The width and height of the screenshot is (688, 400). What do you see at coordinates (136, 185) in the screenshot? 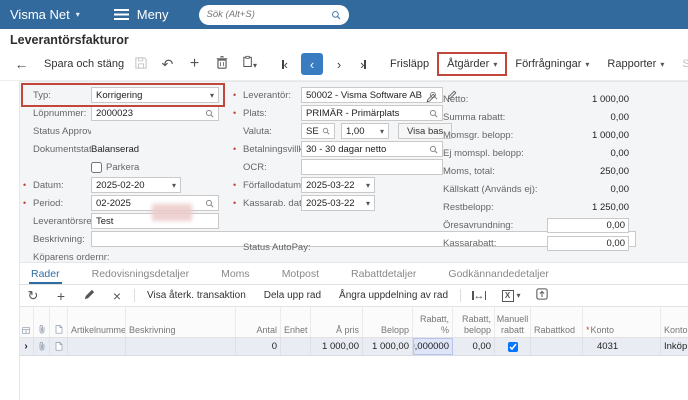
I see `datum-datepicker: 2025-02-20 ▾` at bounding box center [136, 185].